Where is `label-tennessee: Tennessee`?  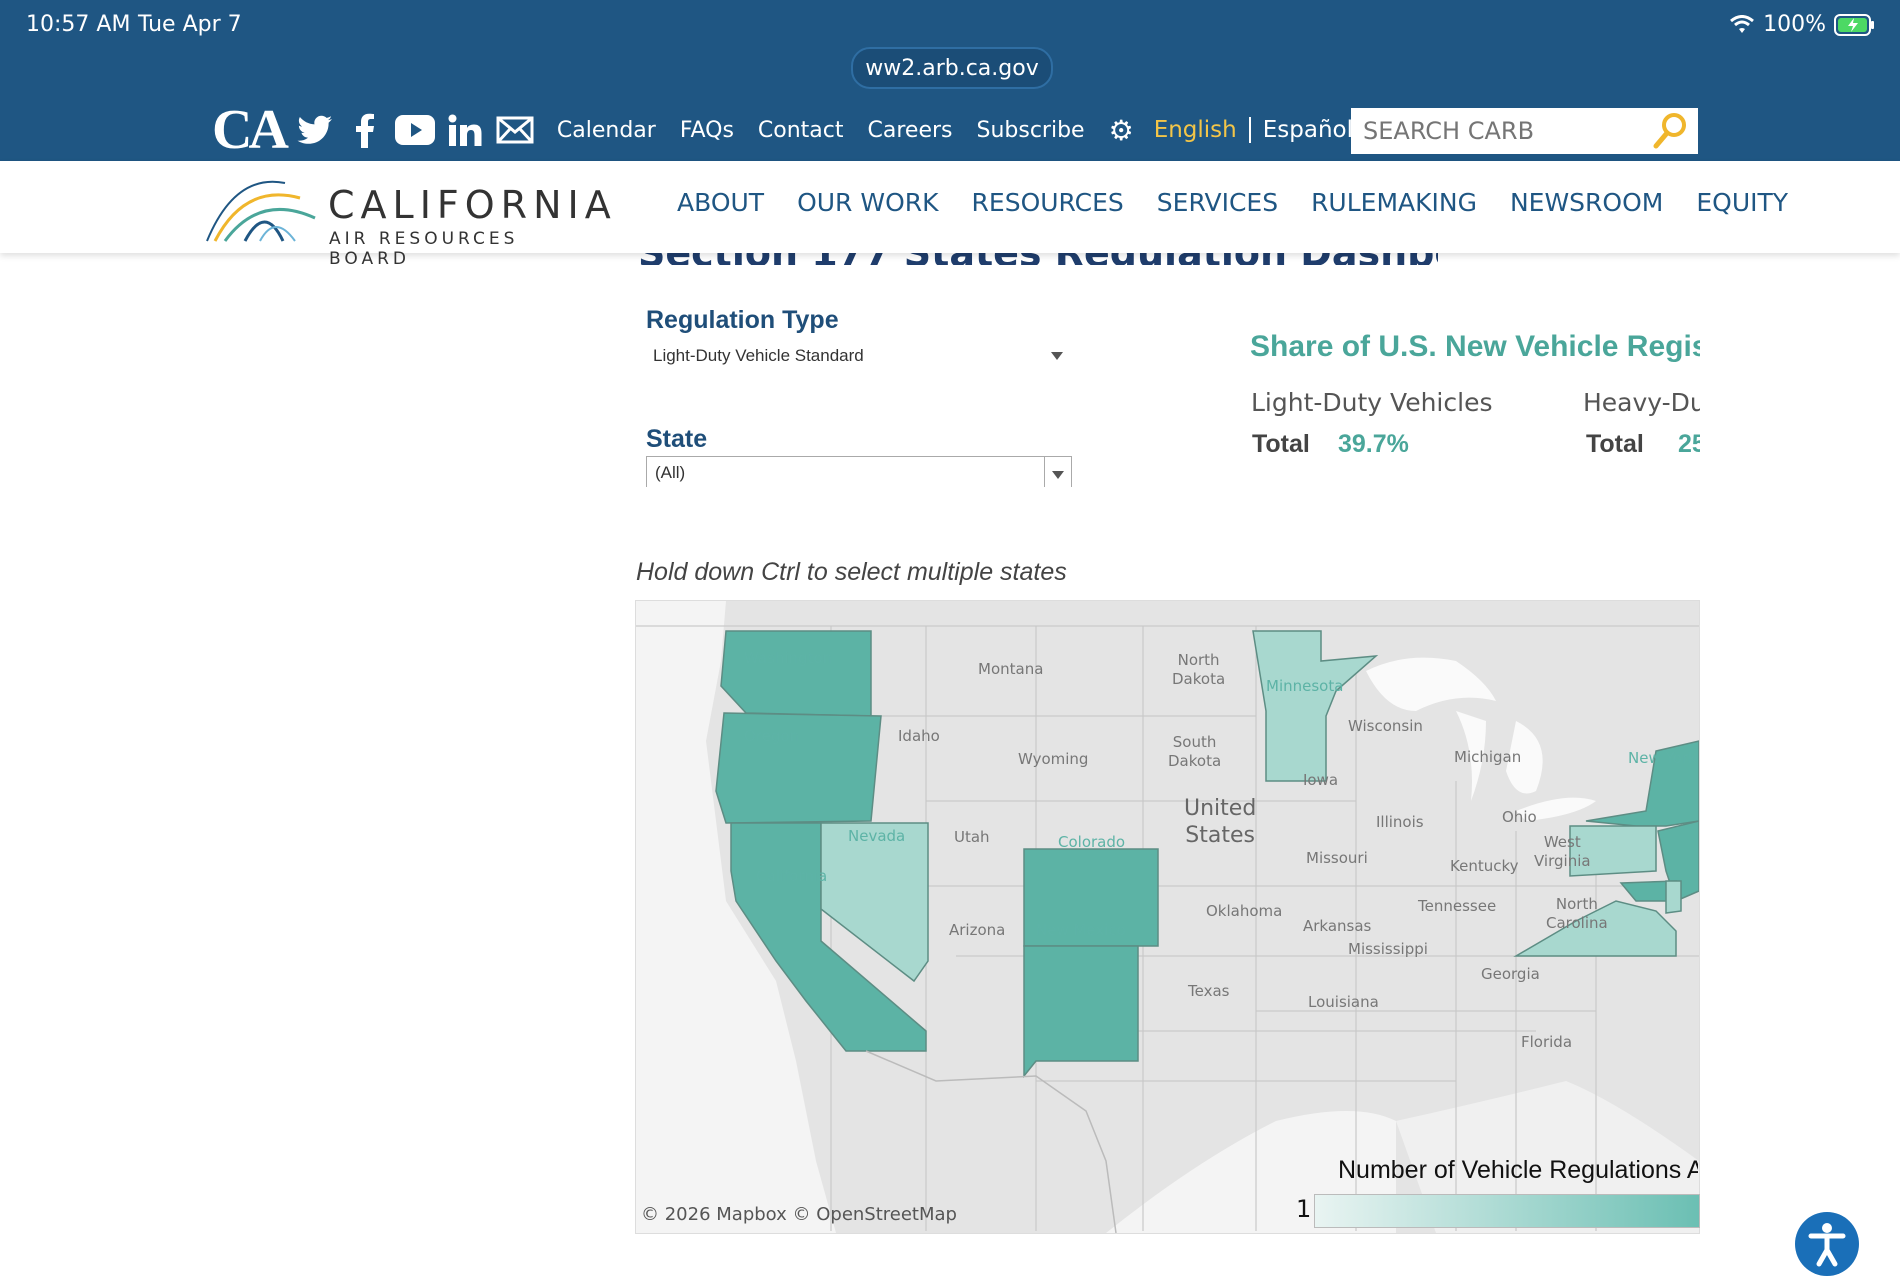 label-tennessee: Tennessee is located at coordinates (1457, 906).